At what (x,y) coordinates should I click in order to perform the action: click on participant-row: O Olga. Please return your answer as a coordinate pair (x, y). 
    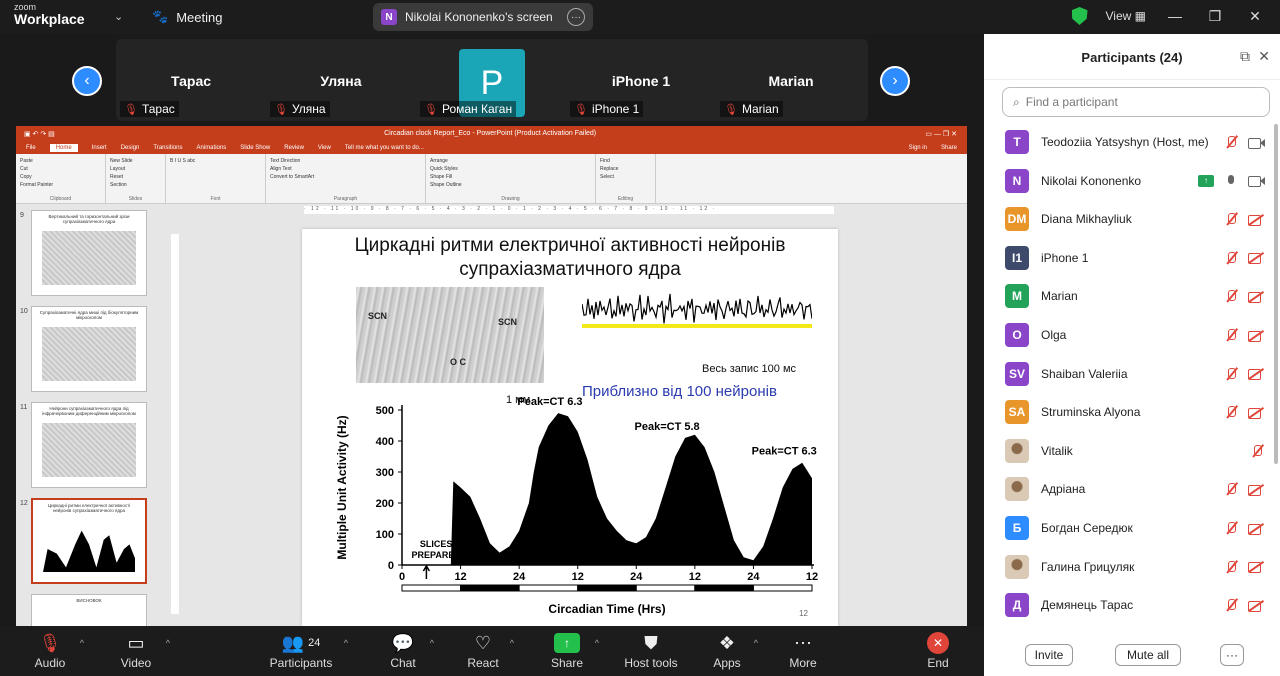
    Looking at the image, I should click on (1130, 335).